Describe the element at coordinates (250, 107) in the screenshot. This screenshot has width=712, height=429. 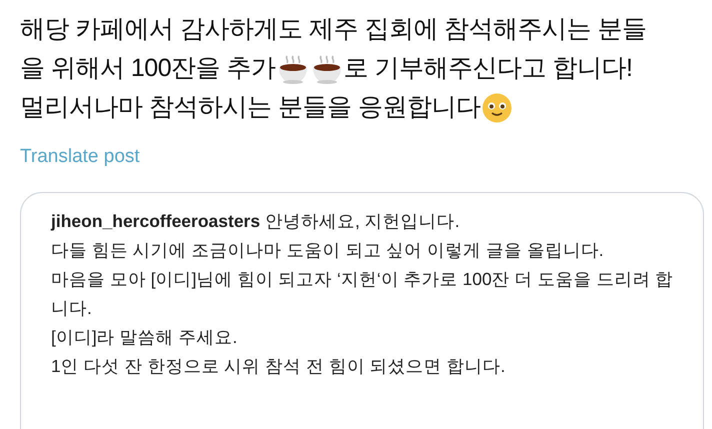
I see `post-text: 멀리서나마 참석하시는 분들을 응원합니다` at that location.